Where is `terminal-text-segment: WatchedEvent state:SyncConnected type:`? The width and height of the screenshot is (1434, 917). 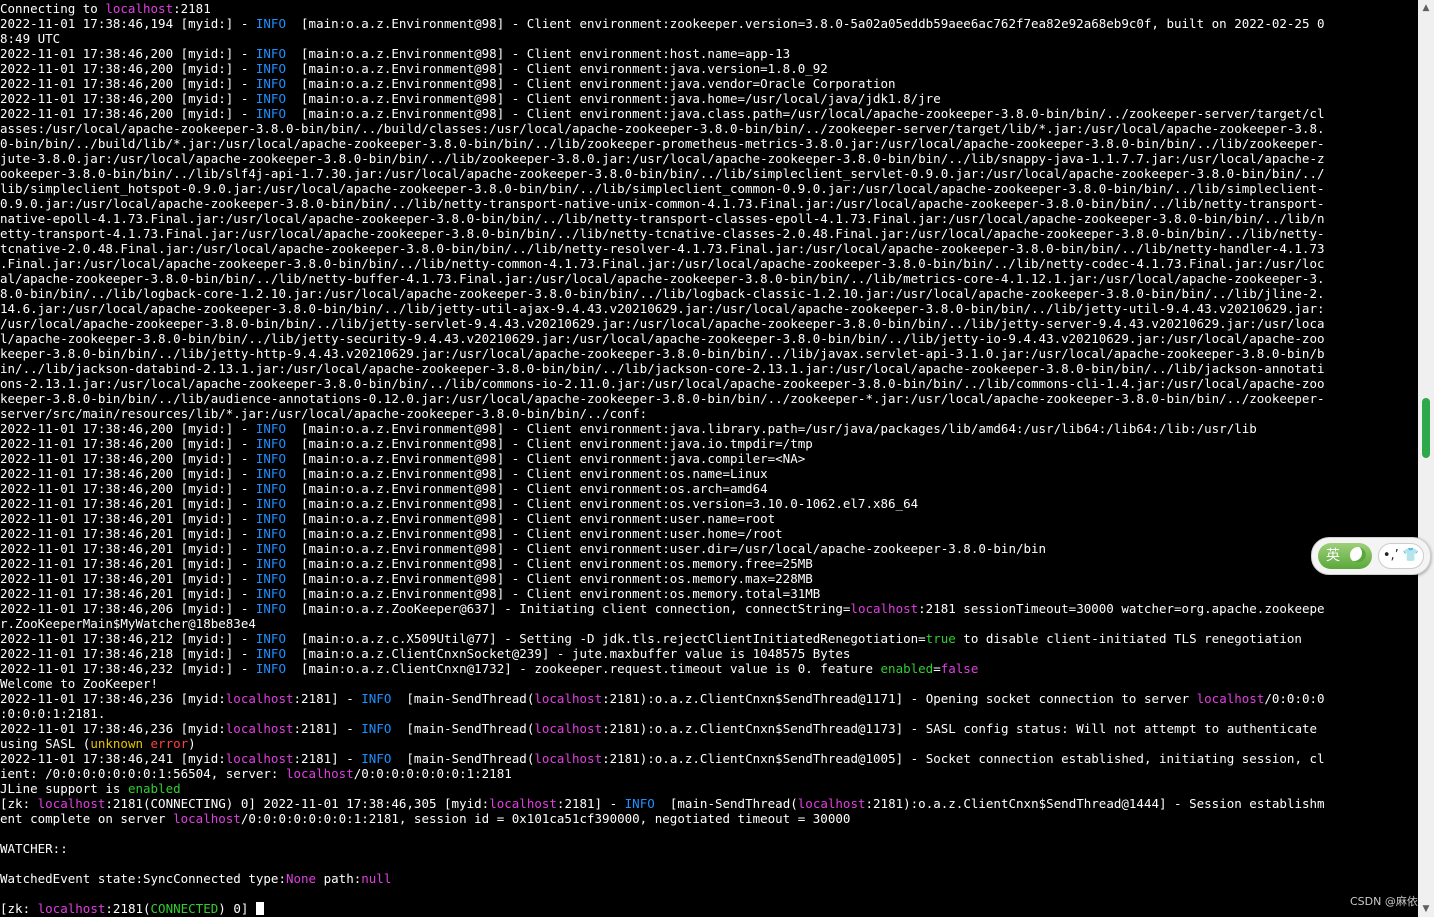
terminal-text-segment: WatchedEvent state:SyncConnected type: is located at coordinates (143, 878).